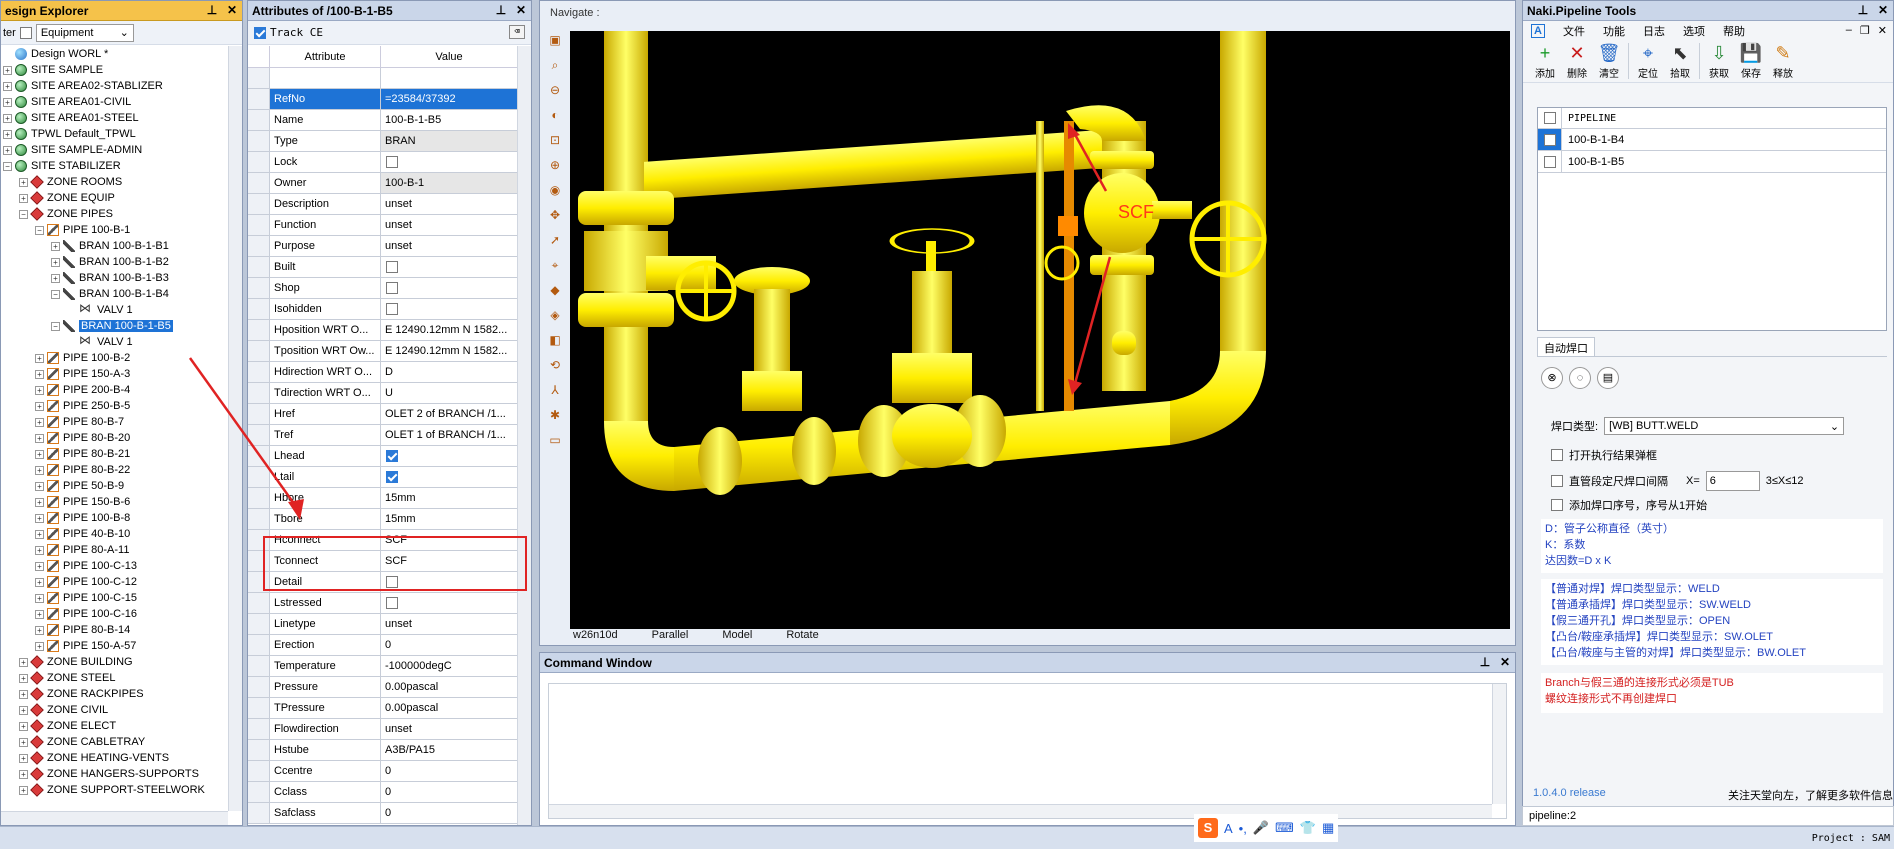  I want to click on toolbar-button: + 添加, so click(1545, 60).